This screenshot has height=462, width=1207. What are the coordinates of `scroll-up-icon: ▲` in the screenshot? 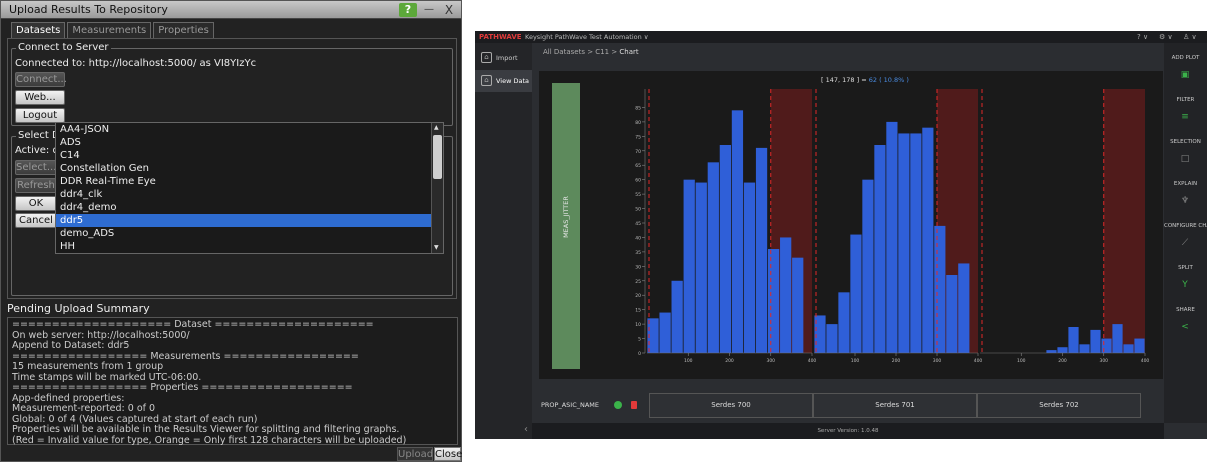 It's located at (436, 127).